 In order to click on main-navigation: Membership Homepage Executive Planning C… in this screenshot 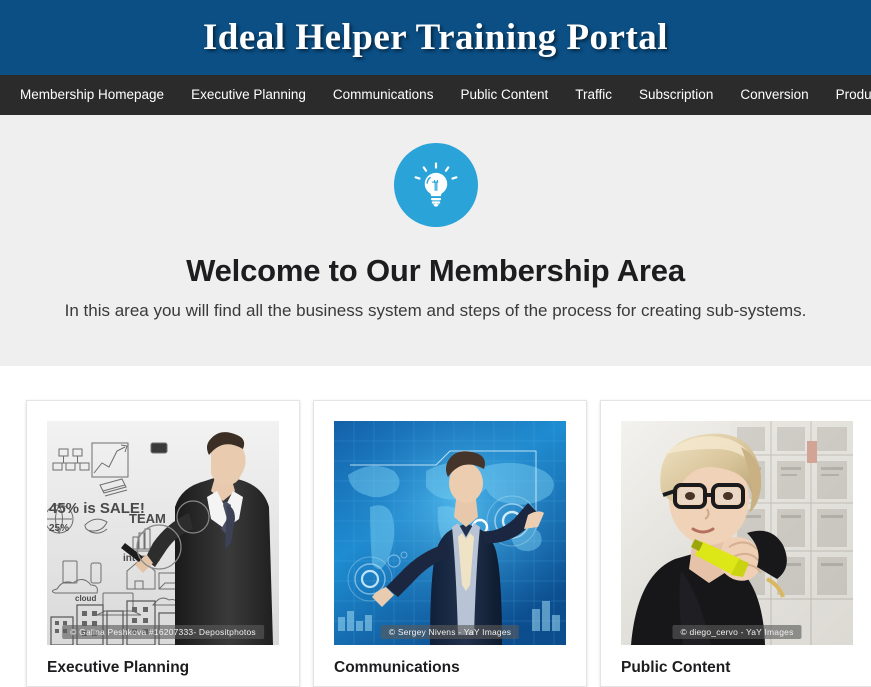, I will do `click(435, 95)`.